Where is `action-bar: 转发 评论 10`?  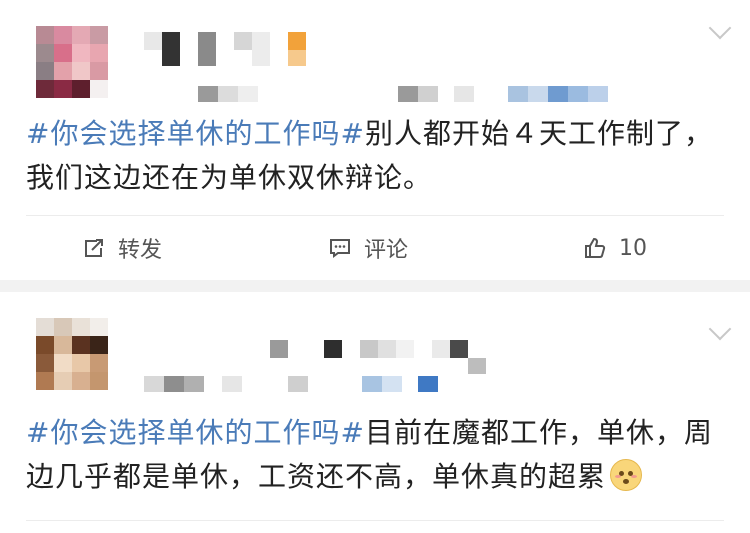 action-bar: 转发 评论 10 is located at coordinates (375, 248).